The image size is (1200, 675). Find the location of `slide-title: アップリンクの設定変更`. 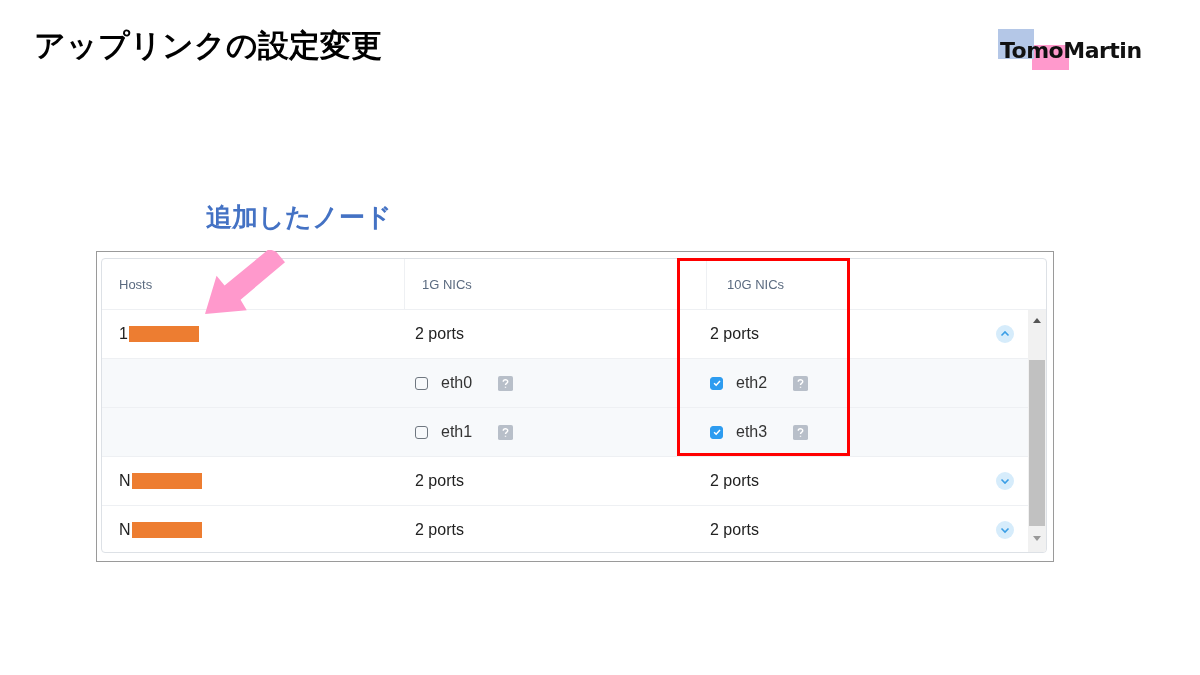

slide-title: アップリンクの設定変更 is located at coordinates (208, 45).